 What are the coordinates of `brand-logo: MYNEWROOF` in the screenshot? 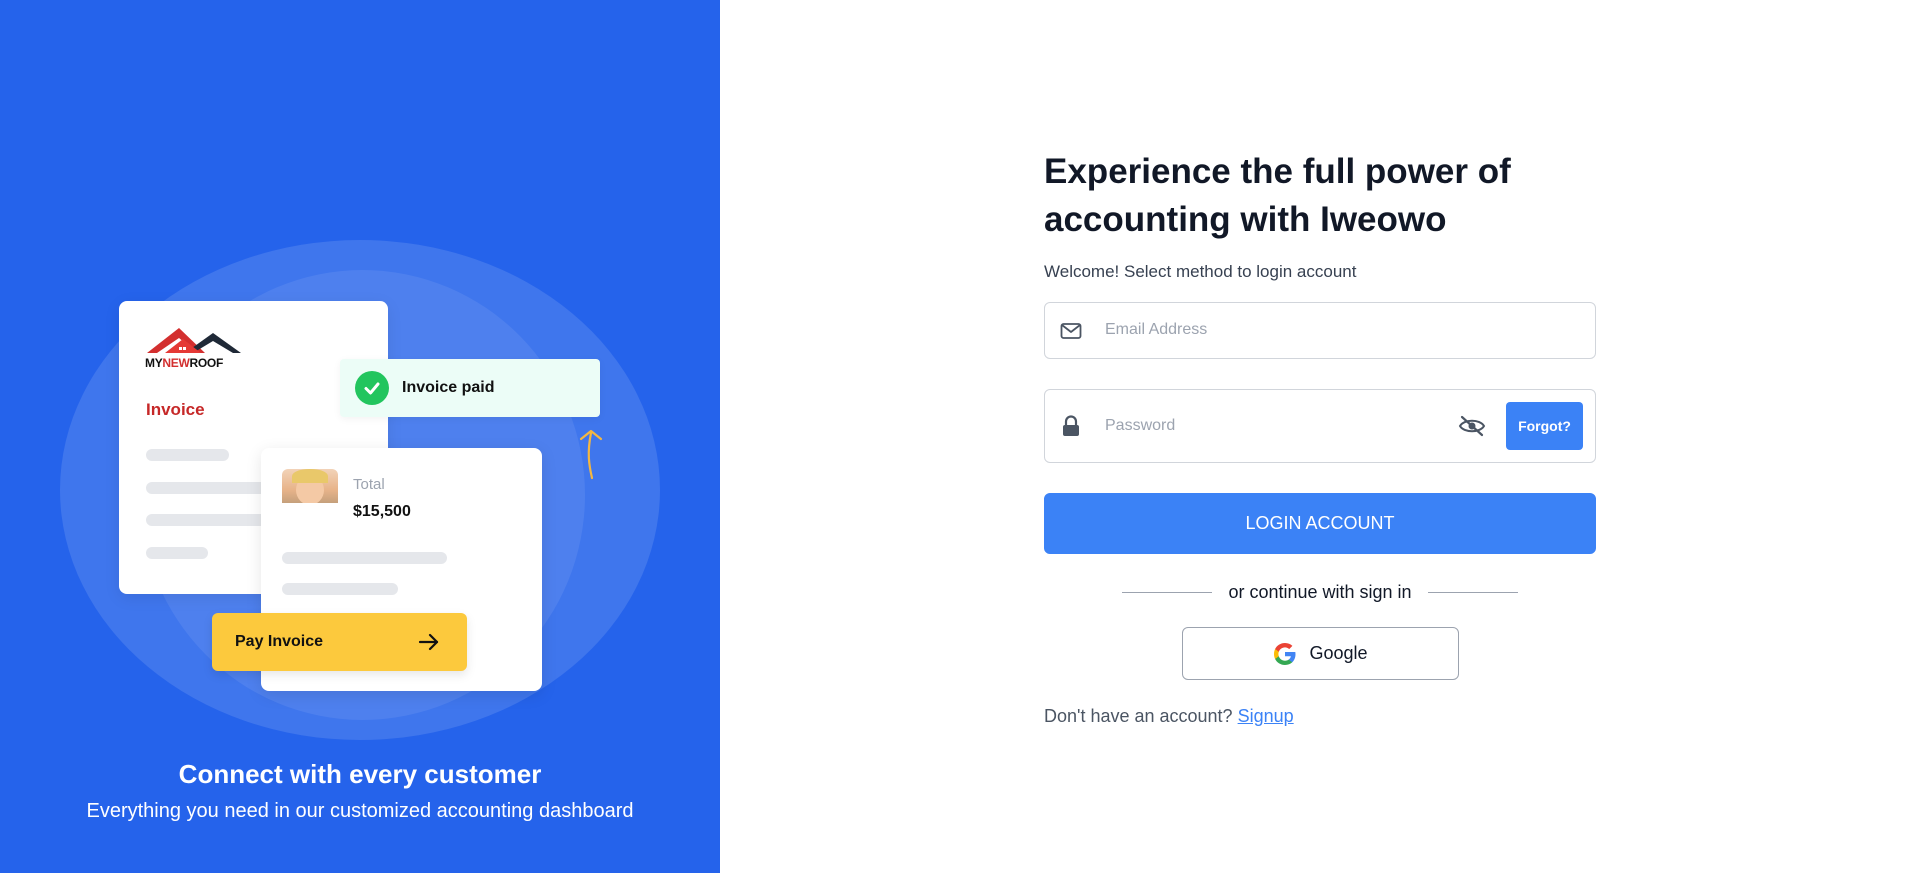 It's located at (195, 349).